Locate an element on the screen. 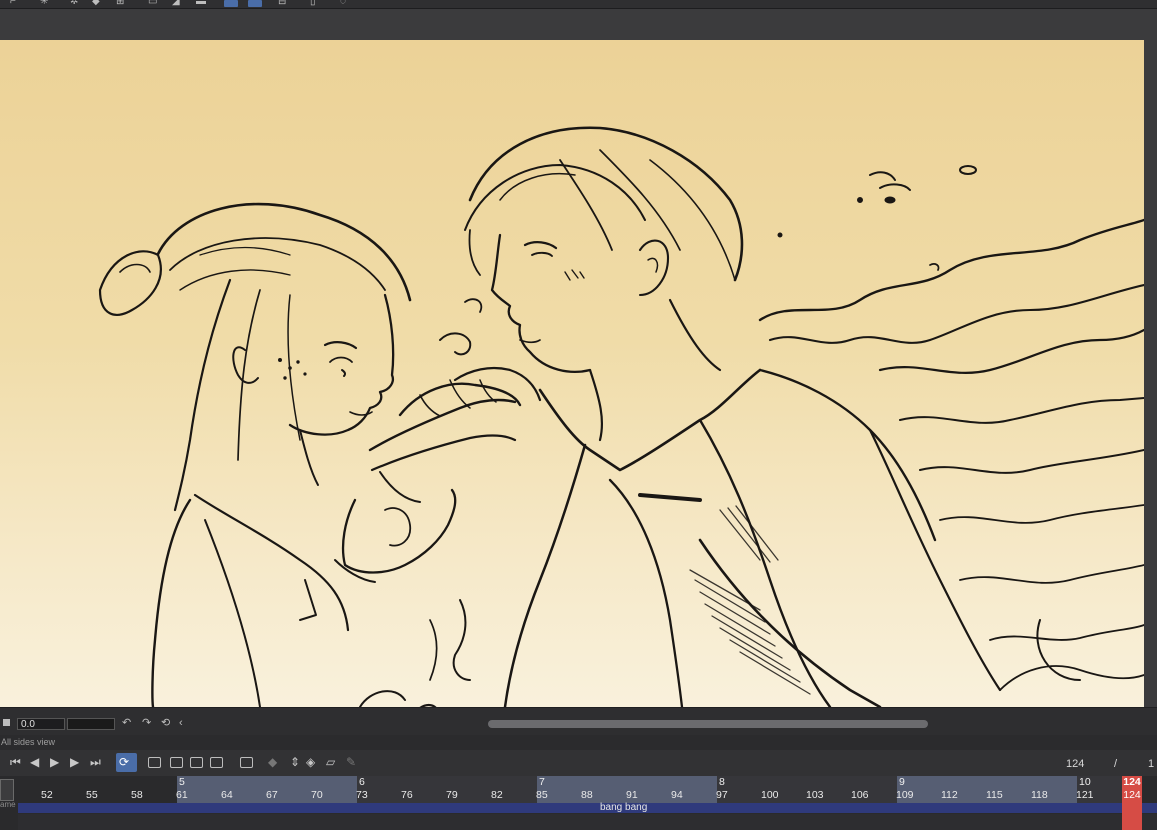 This screenshot has height=830, width=1157. new-cel-icon is located at coordinates (176, 762).